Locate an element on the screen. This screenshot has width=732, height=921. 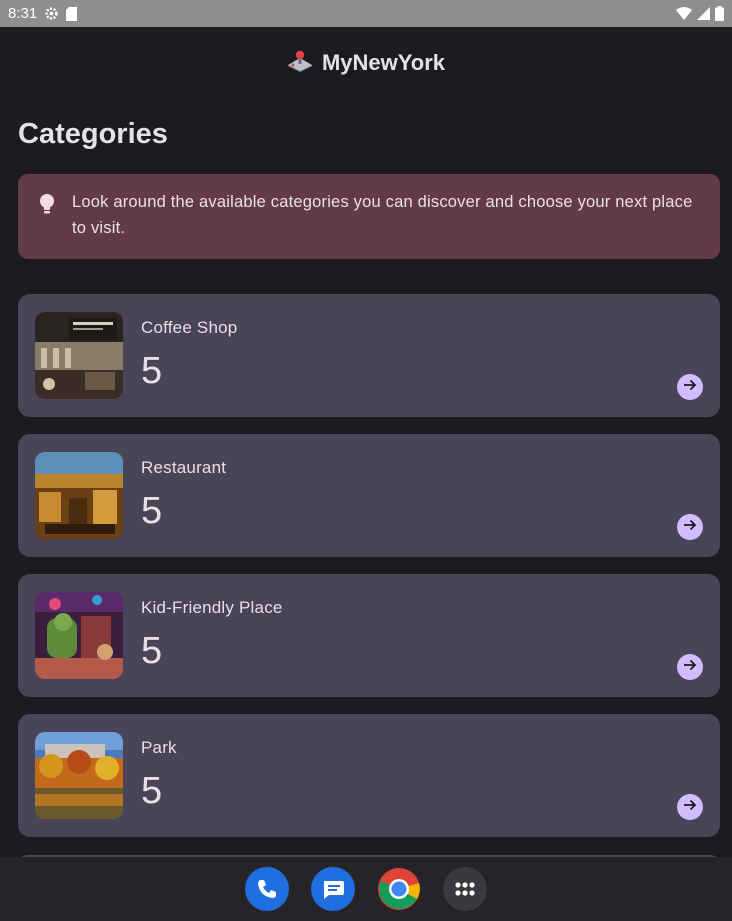
battery-icon is located at coordinates (719, 13).